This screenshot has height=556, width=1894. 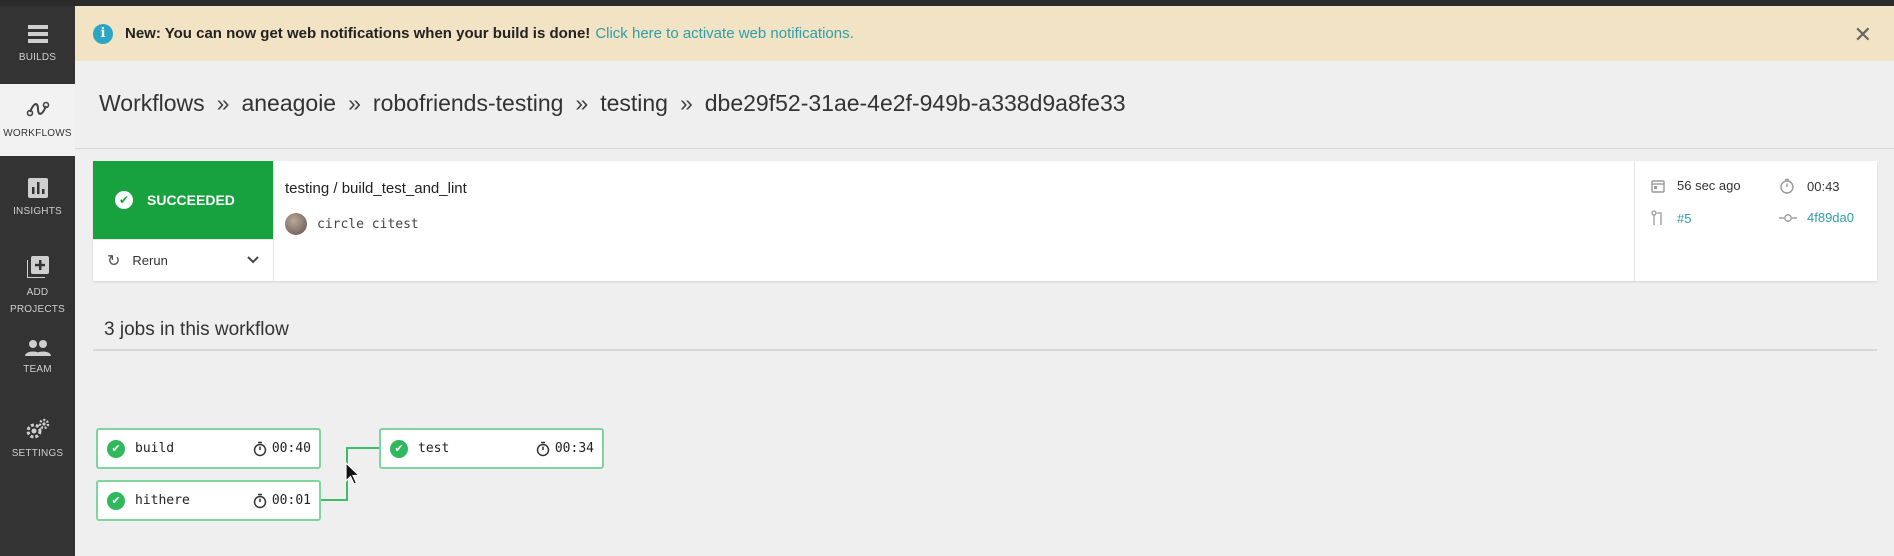 I want to click on calendar-icon, so click(x=1658, y=186).